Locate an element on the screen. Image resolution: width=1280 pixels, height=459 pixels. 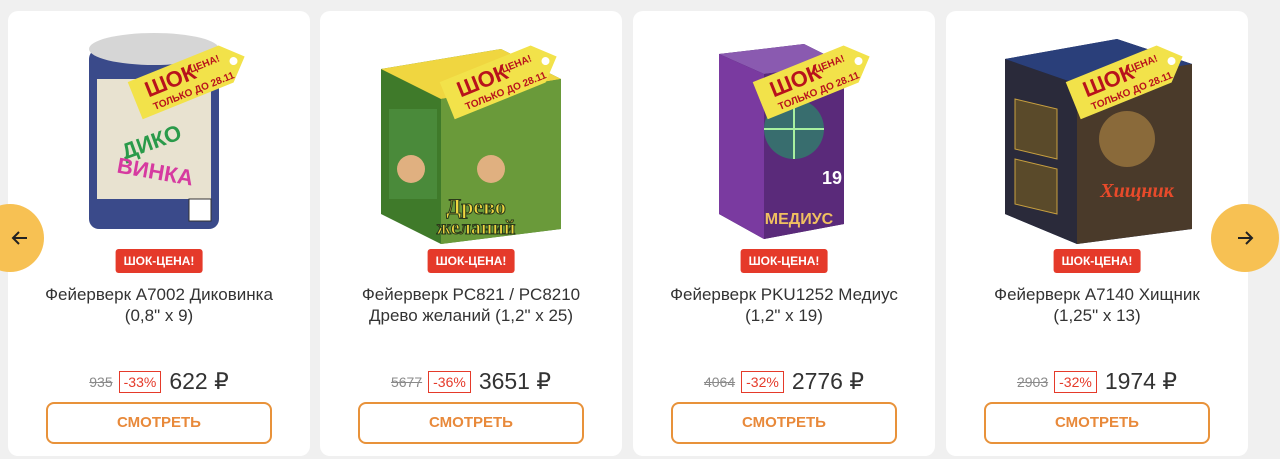
price-row: 5677 -36% 3651 ₽ is located at coordinates (471, 381).